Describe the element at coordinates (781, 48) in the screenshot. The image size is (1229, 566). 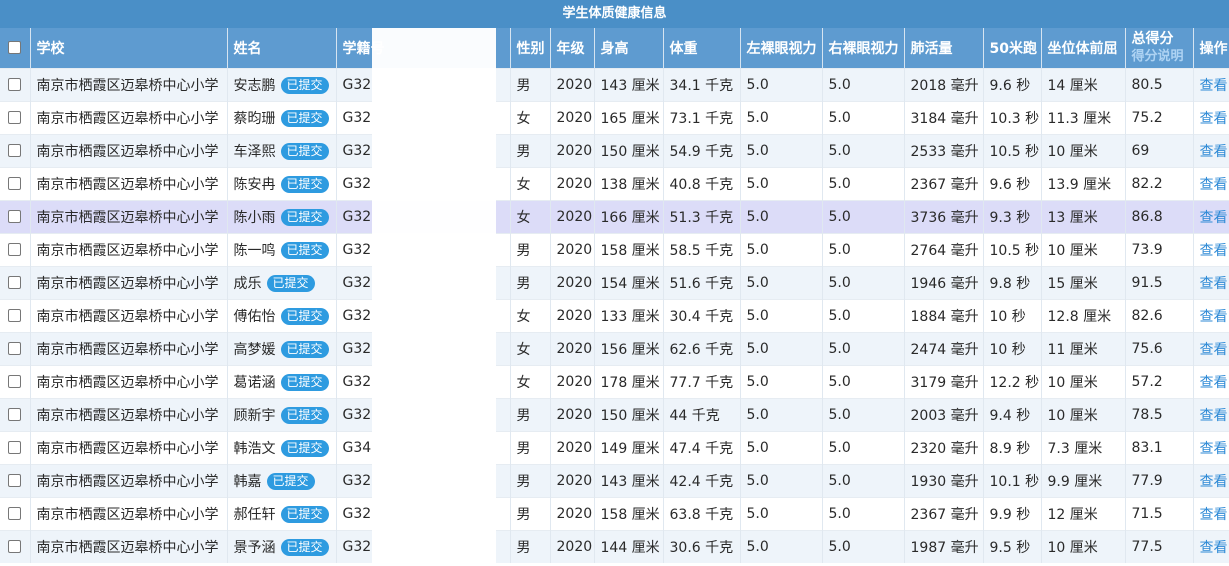
I see `col-header-left-eye: 左裸眼视力` at that location.